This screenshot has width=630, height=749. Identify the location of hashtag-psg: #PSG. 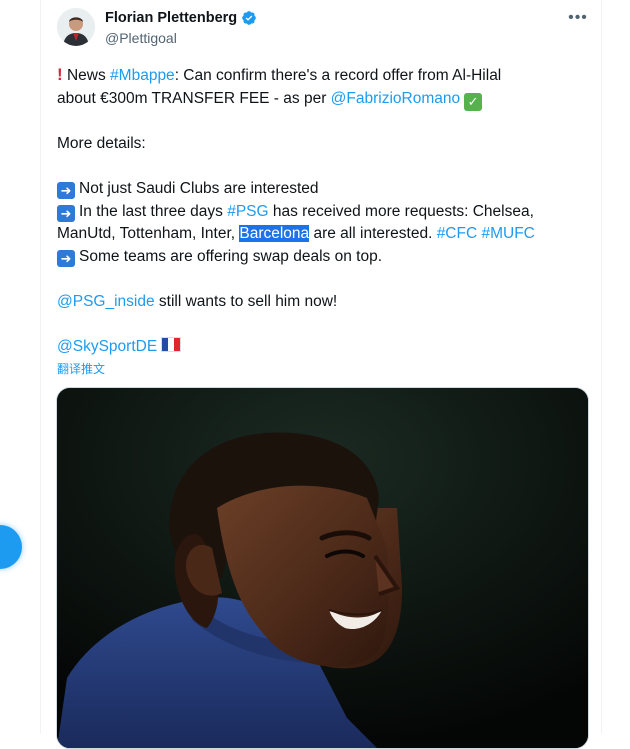
(247, 211).